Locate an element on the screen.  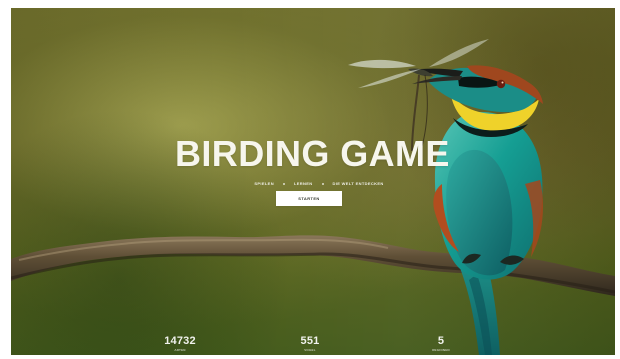
stat-regions: 5 REGIONEN is located at coordinates (441, 343).